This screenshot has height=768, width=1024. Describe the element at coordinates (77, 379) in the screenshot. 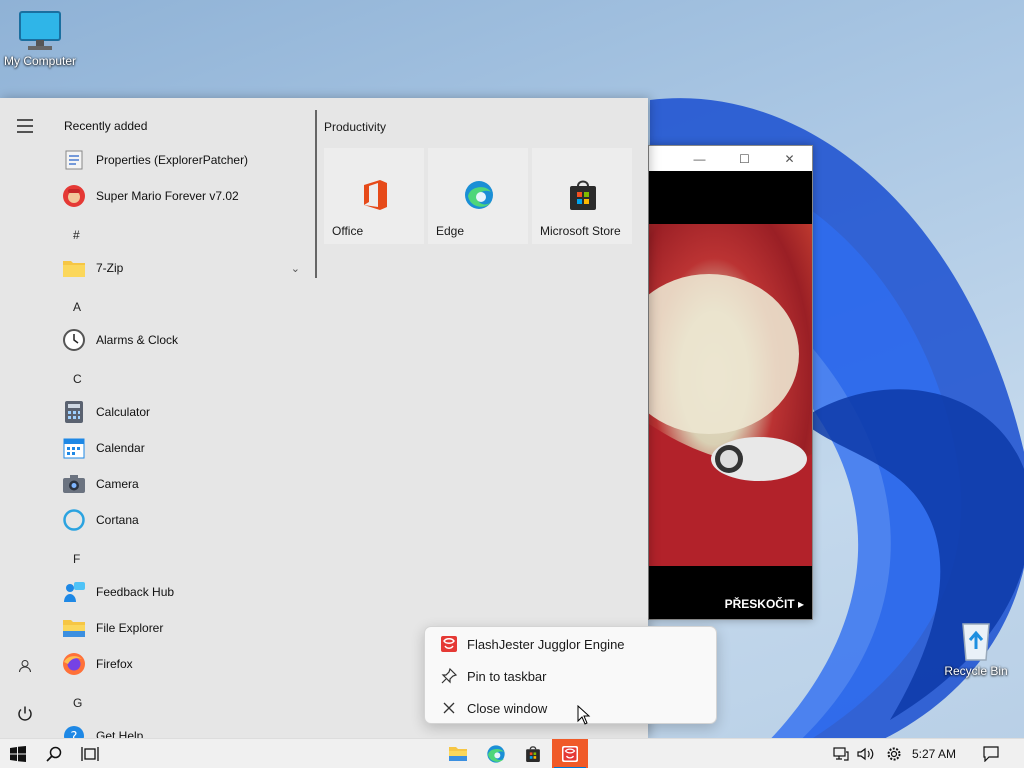

I see `group-letter-c: C` at that location.